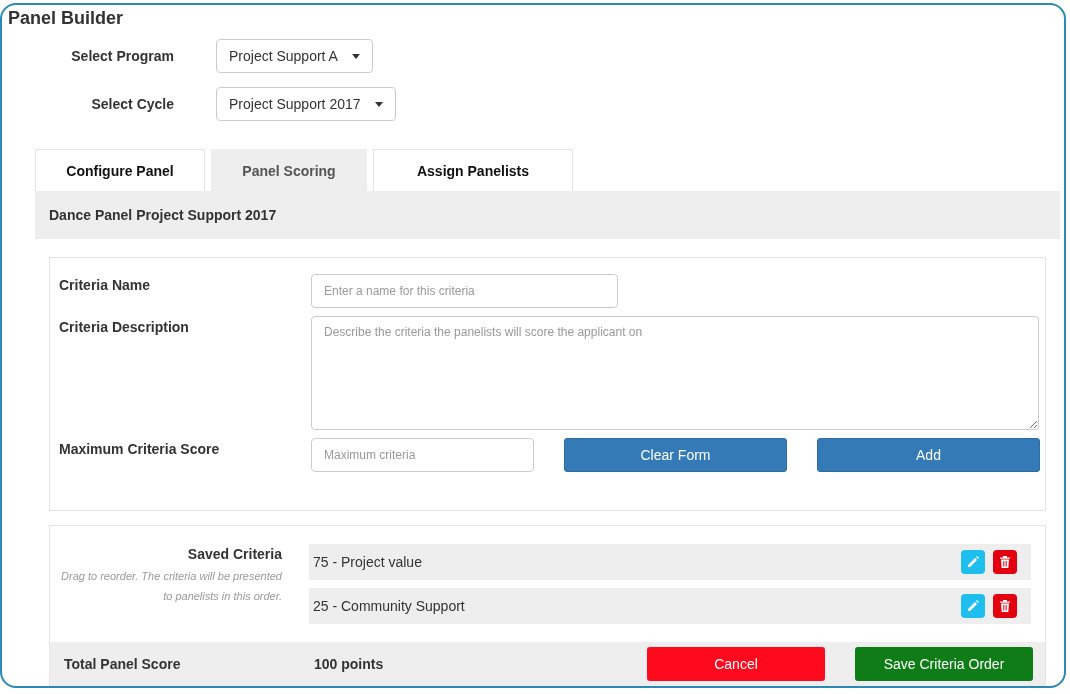 The height and width of the screenshot is (694, 1070). What do you see at coordinates (389, 606) in the screenshot?
I see `criteria-text: 25 - Community Support` at bounding box center [389, 606].